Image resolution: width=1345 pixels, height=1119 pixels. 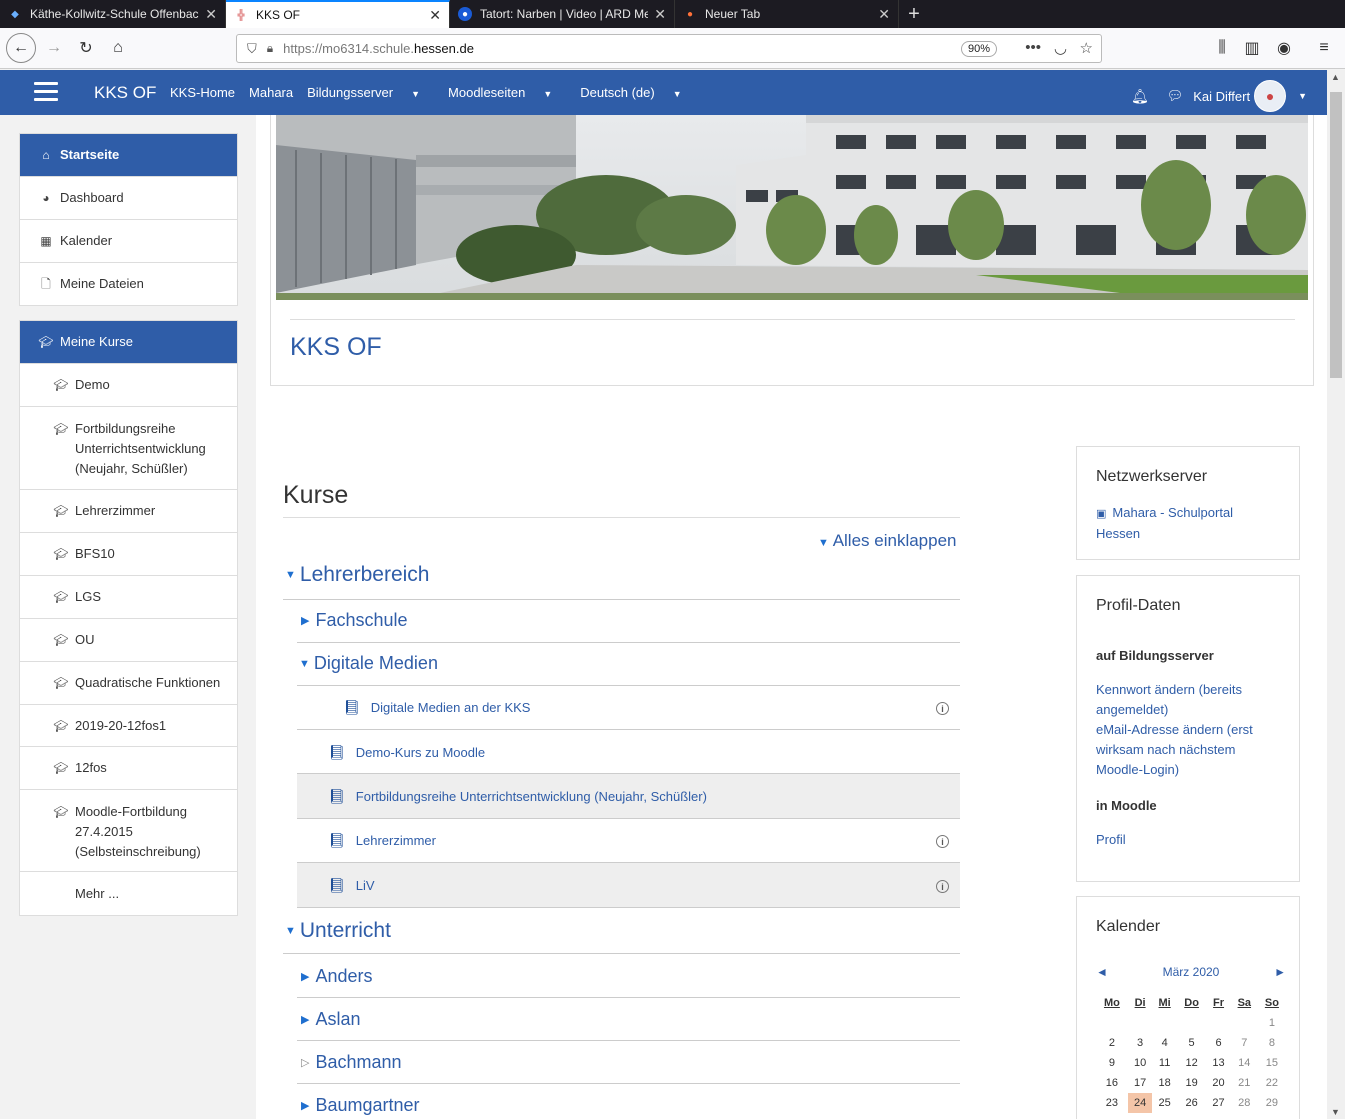 What do you see at coordinates (1302, 96) in the screenshot?
I see `user-menu-caret-icon: ▼` at bounding box center [1302, 96].